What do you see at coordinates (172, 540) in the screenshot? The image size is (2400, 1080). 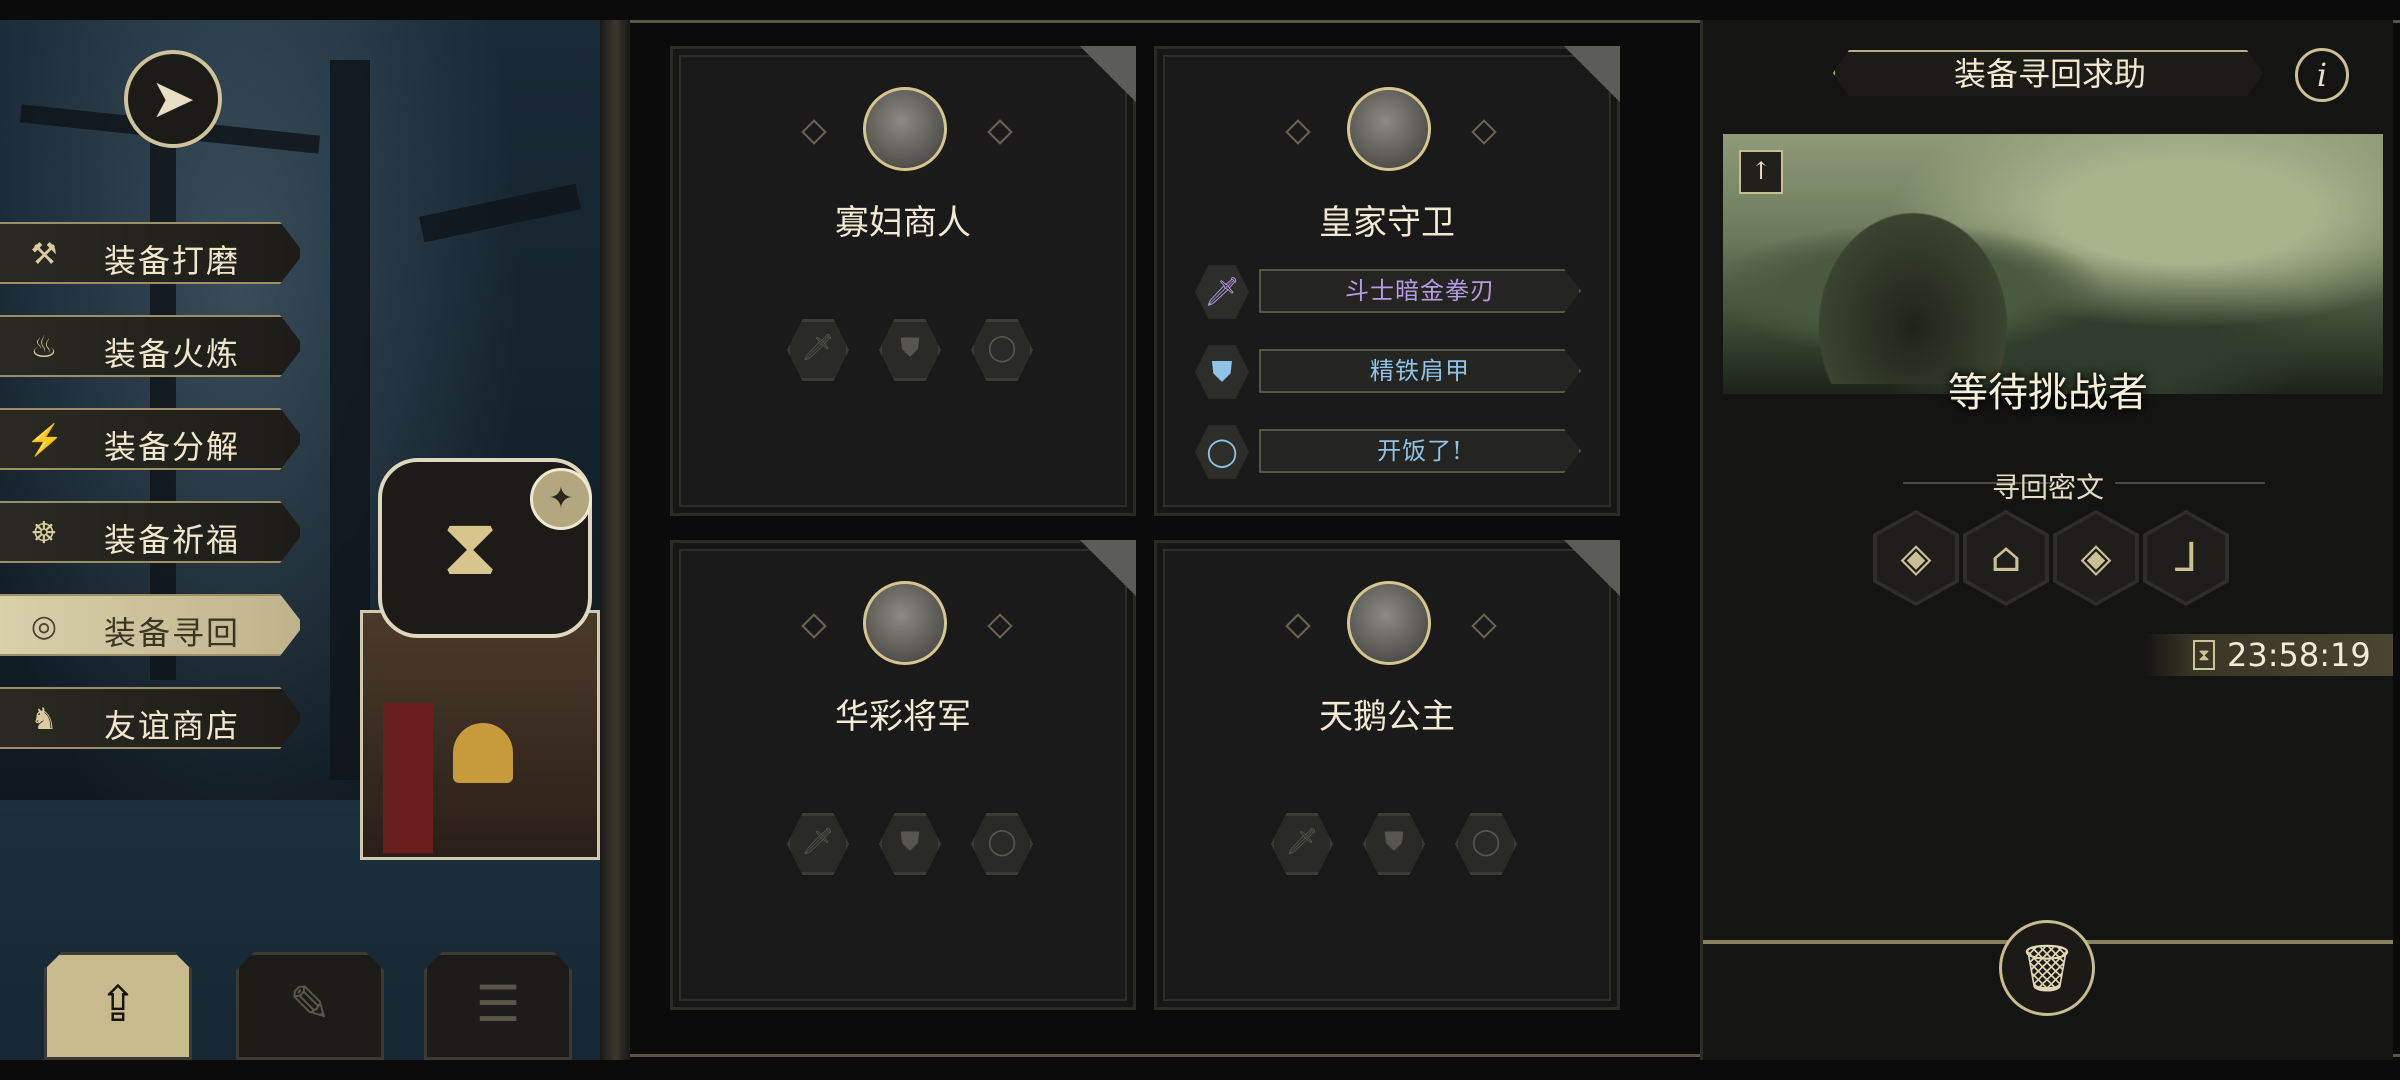 I see `menu-item-label: 装备祈福` at bounding box center [172, 540].